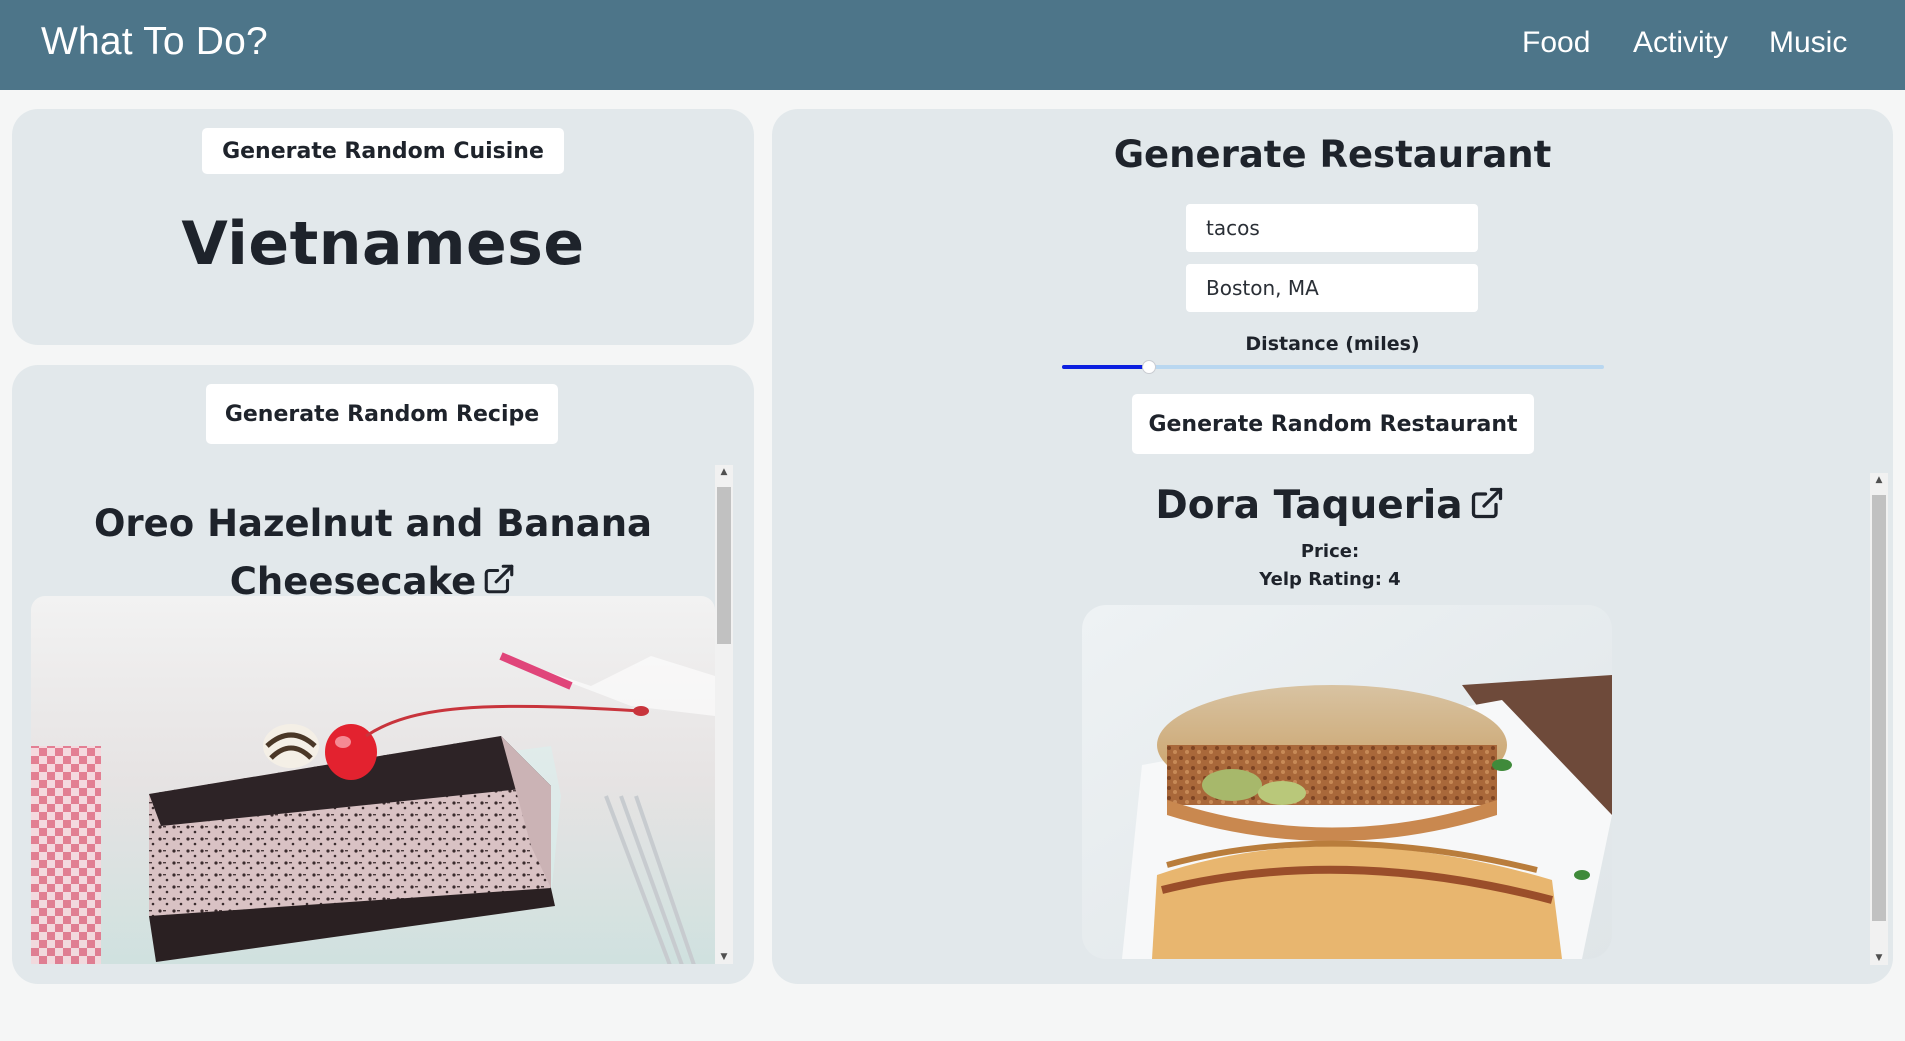 The image size is (1905, 1041). I want to click on cuisine-result: Vietnamese, so click(383, 244).